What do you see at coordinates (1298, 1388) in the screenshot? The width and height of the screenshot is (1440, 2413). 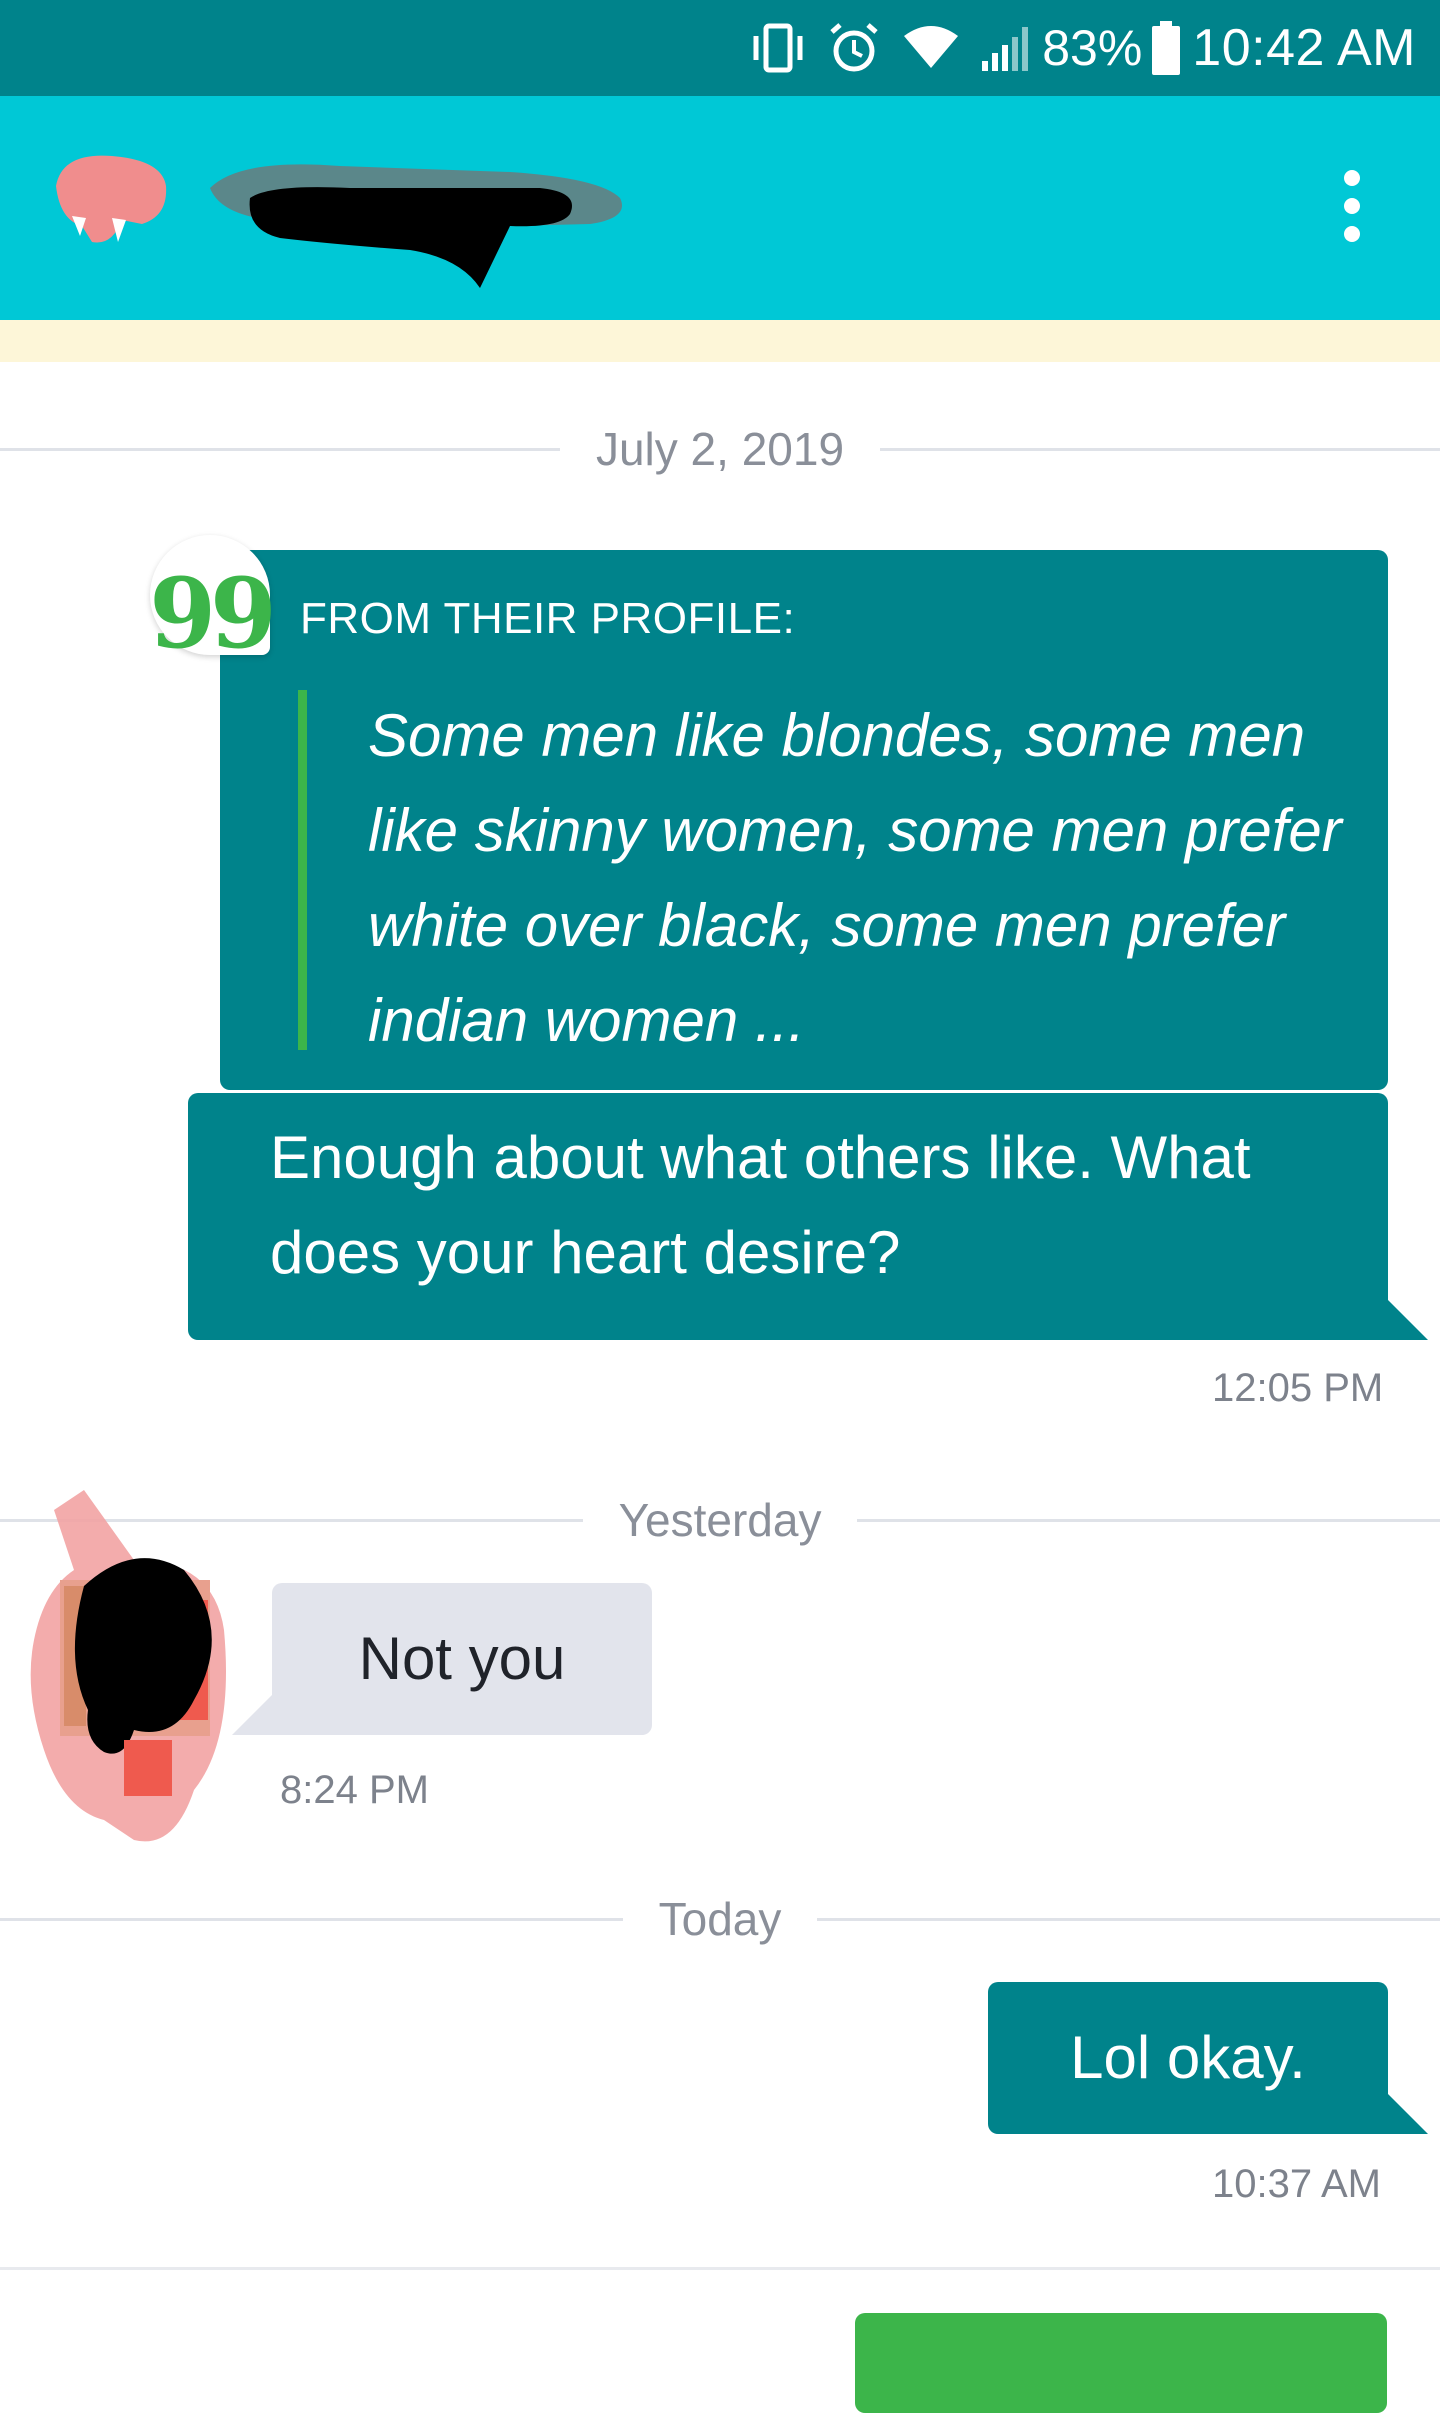 I see `message-timestamp: 12:05 PM` at bounding box center [1298, 1388].